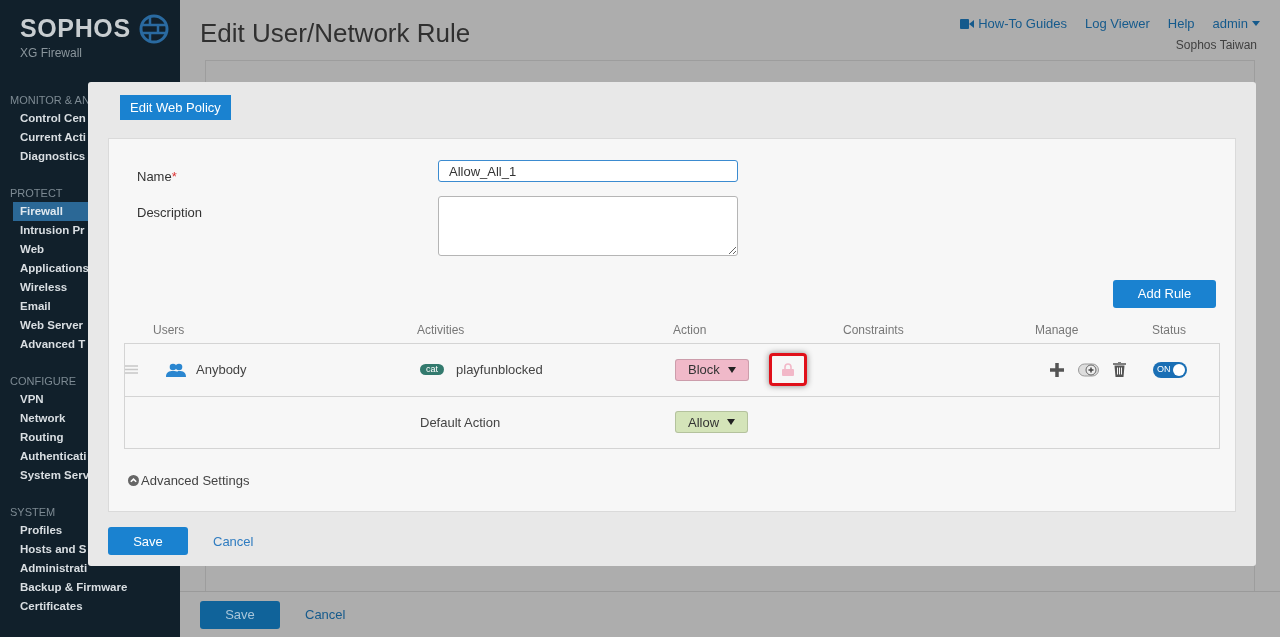 This screenshot has height=637, width=1280. I want to click on default-action-label: Default Action, so click(460, 422).